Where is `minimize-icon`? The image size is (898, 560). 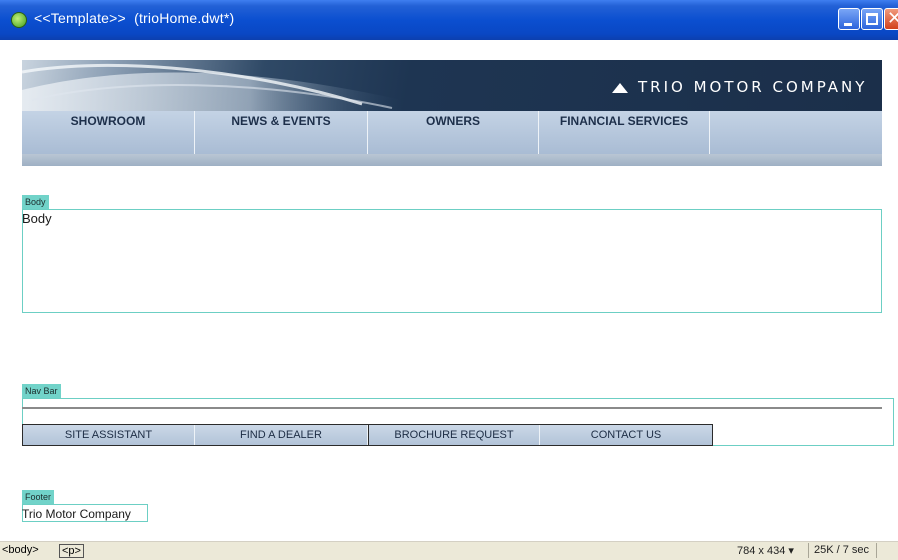 minimize-icon is located at coordinates (848, 24).